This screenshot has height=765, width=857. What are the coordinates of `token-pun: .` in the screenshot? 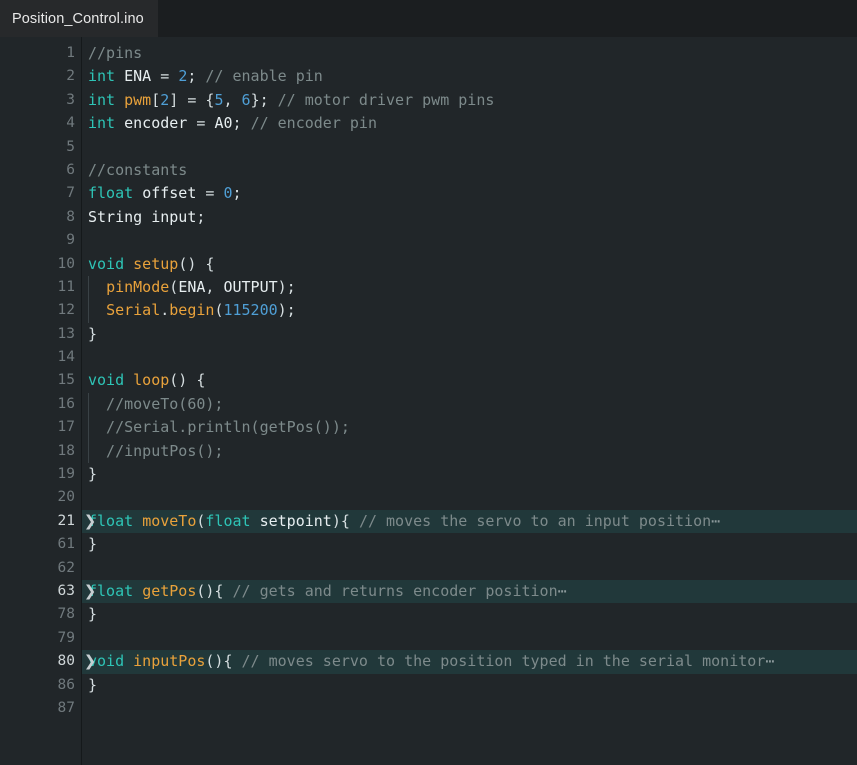 It's located at (165, 310).